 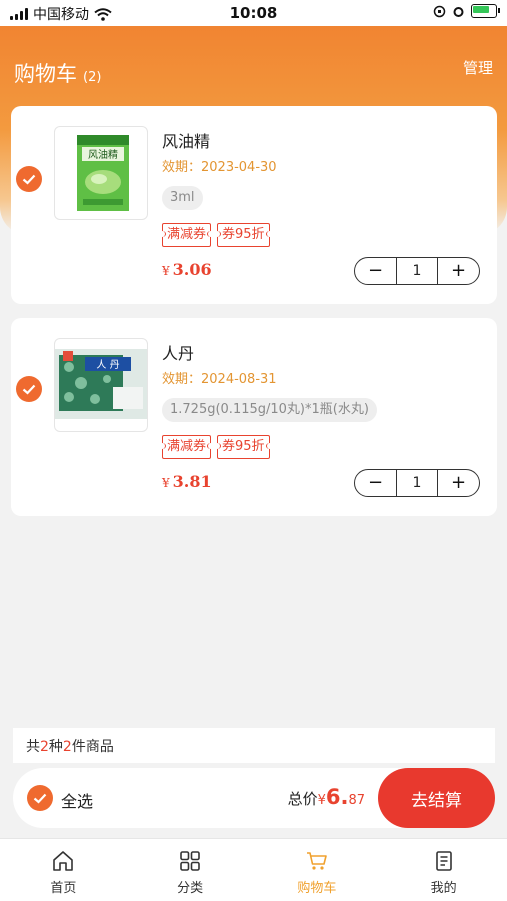 I want to click on price-value: 3.81, so click(x=192, y=481).